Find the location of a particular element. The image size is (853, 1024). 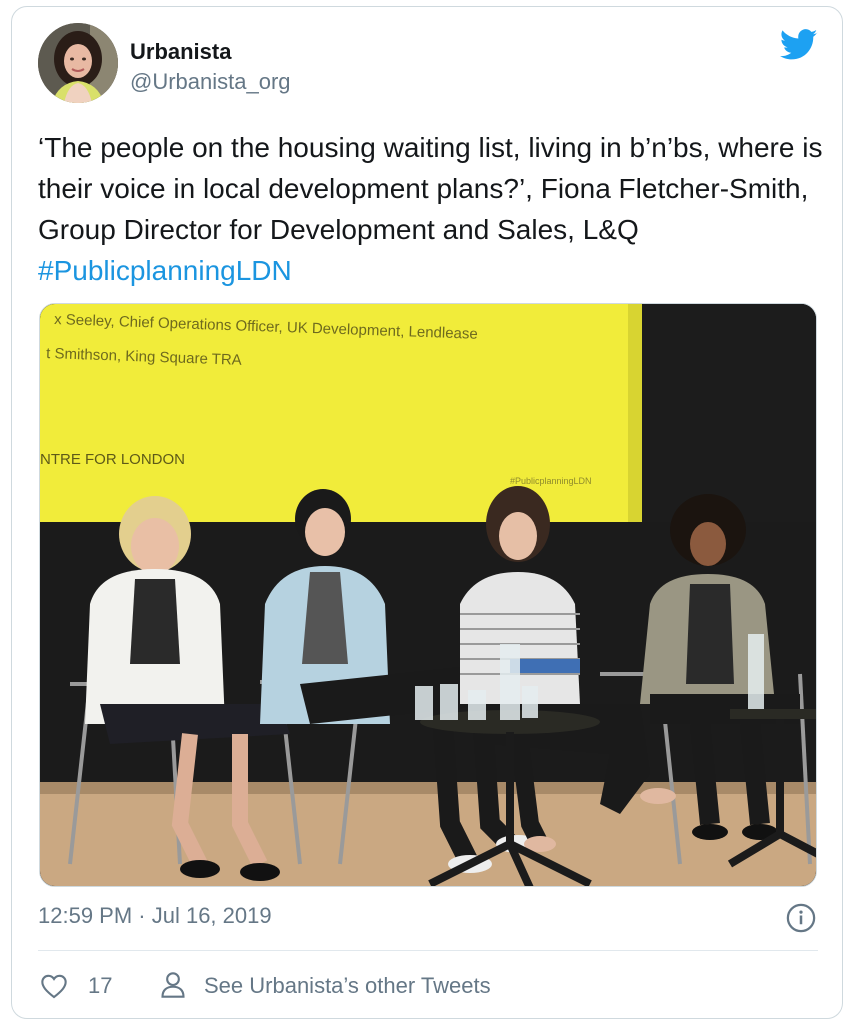

heart-icon is located at coordinates (54, 986).